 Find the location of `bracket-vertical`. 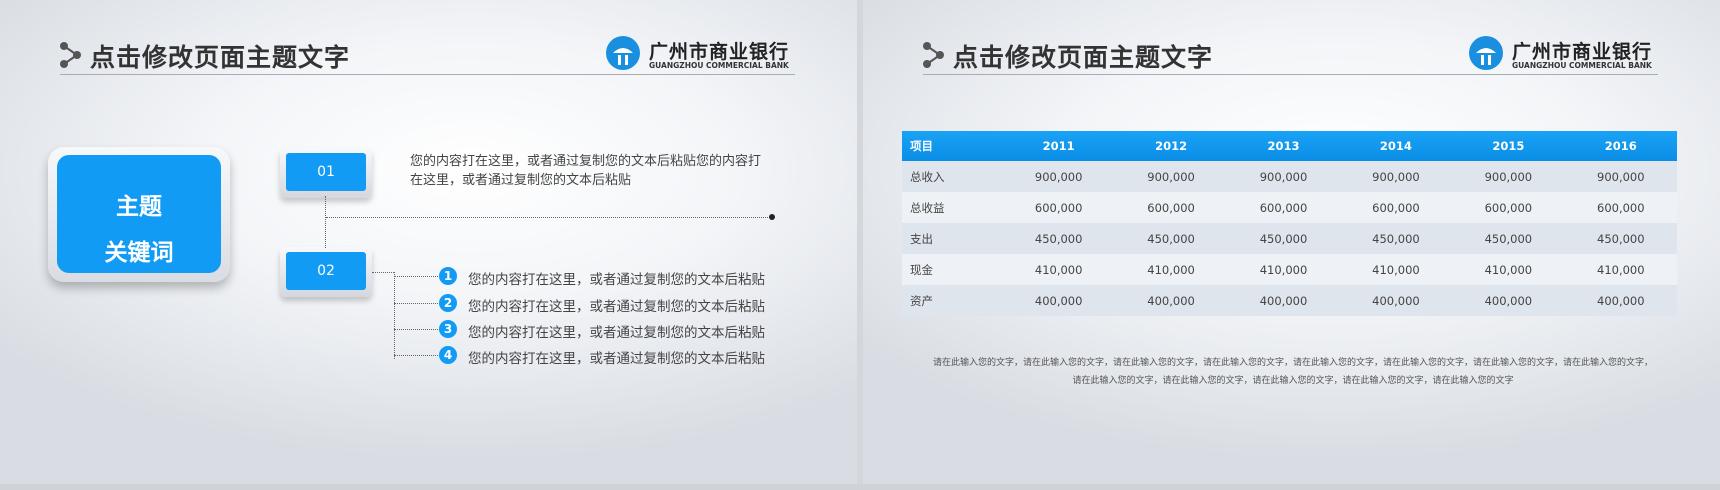

bracket-vertical is located at coordinates (394, 315).